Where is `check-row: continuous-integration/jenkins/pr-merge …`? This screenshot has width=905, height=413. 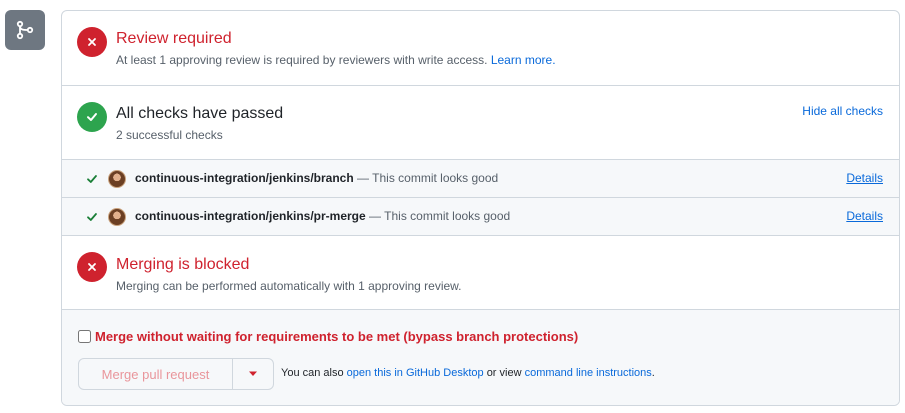
check-row: continuous-integration/jenkins/pr-merge … is located at coordinates (480, 217).